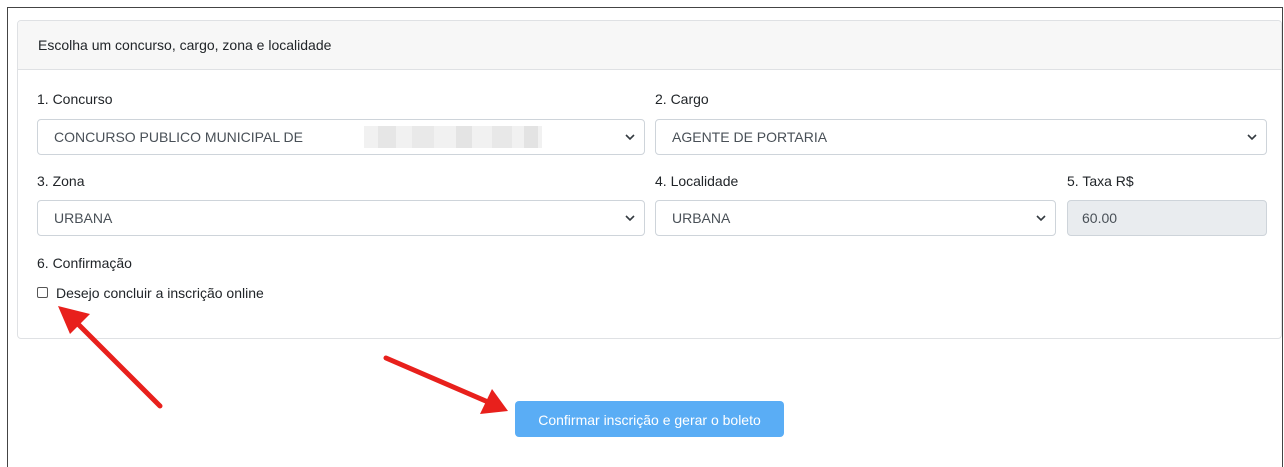 This screenshot has width=1284, height=467. Describe the element at coordinates (75, 99) in the screenshot. I see `concurso-label: 1. Concurso` at that location.